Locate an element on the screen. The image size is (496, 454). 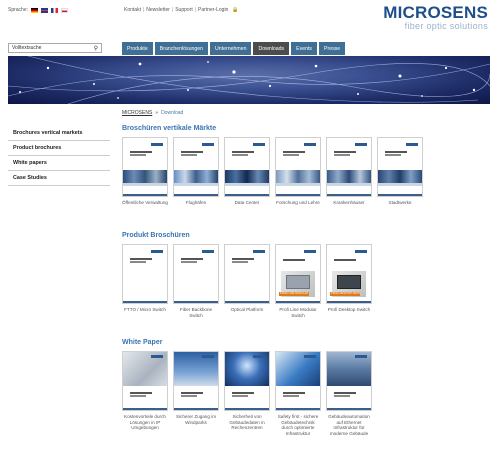
brochure-card: Optical Platform is located at coordinates (247, 281).